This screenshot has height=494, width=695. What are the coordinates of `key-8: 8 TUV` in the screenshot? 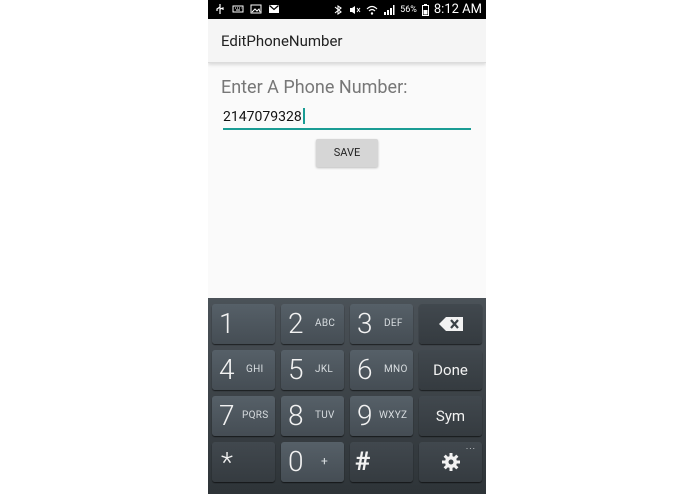 It's located at (312, 416).